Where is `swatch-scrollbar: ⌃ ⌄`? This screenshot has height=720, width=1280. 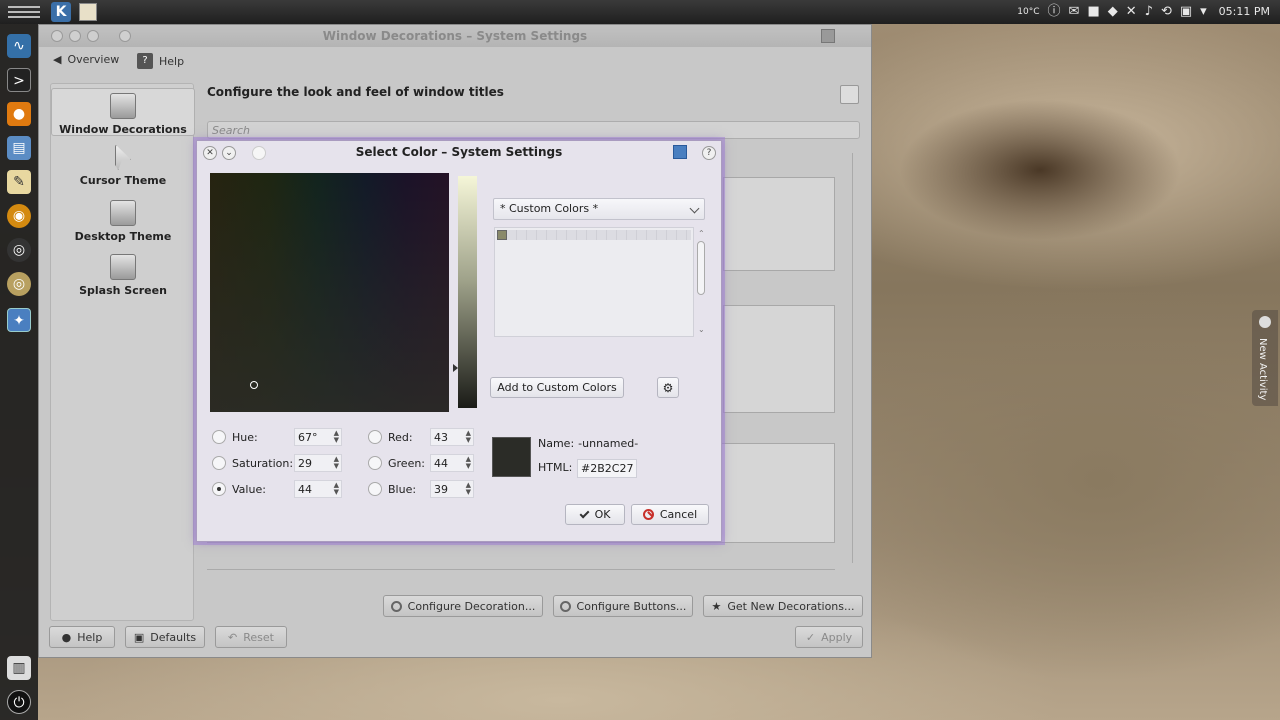
swatch-scrollbar: ⌃ ⌄ is located at coordinates (701, 282).